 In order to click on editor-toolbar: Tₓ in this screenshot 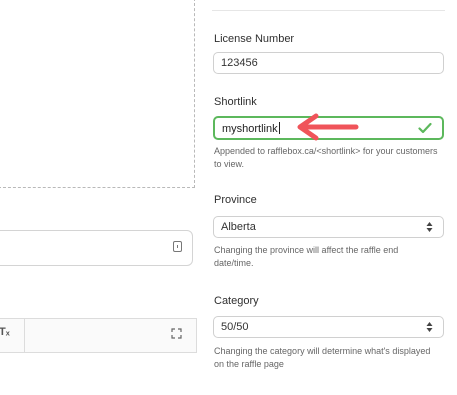, I will do `click(98, 335)`.